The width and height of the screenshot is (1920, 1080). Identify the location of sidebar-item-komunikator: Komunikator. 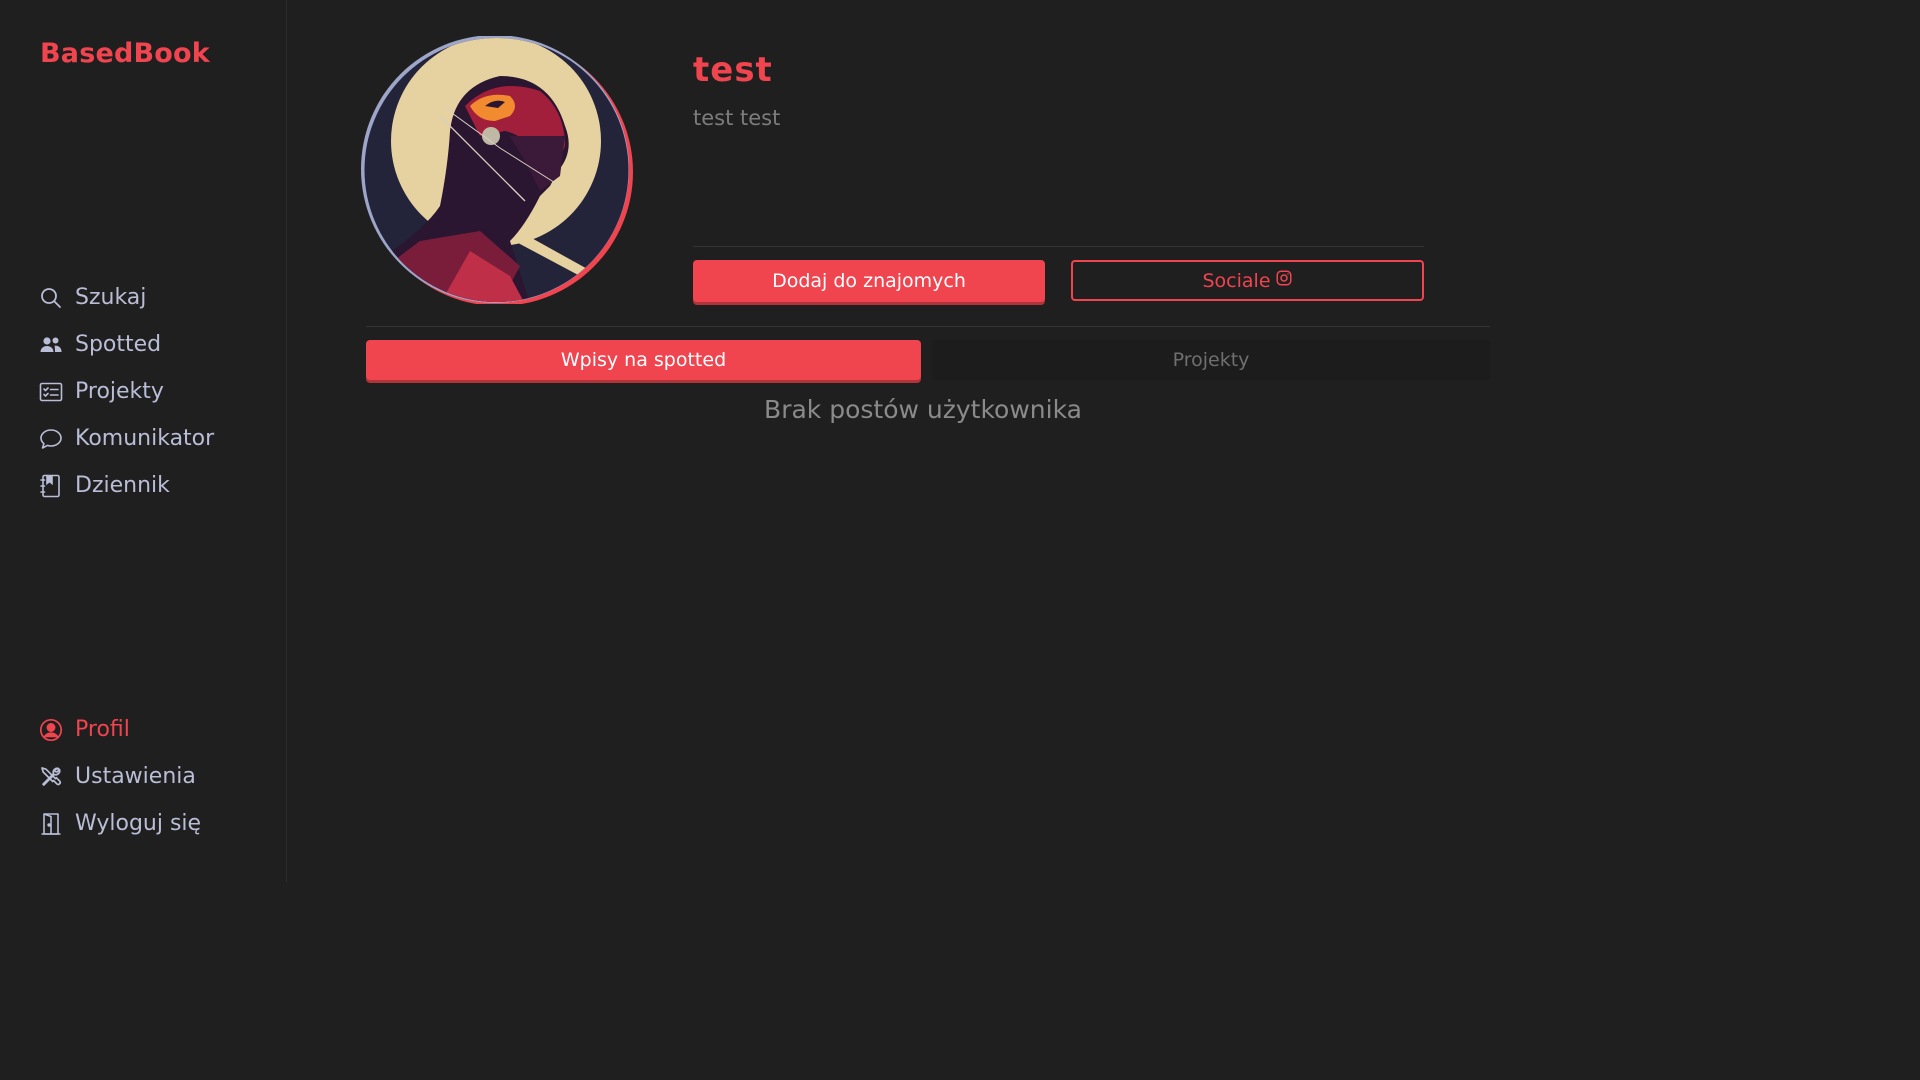
(126, 438).